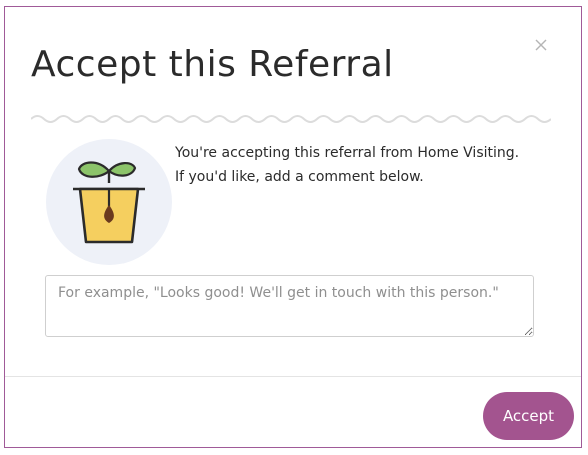  What do you see at coordinates (541, 45) in the screenshot?
I see `close-icon` at bounding box center [541, 45].